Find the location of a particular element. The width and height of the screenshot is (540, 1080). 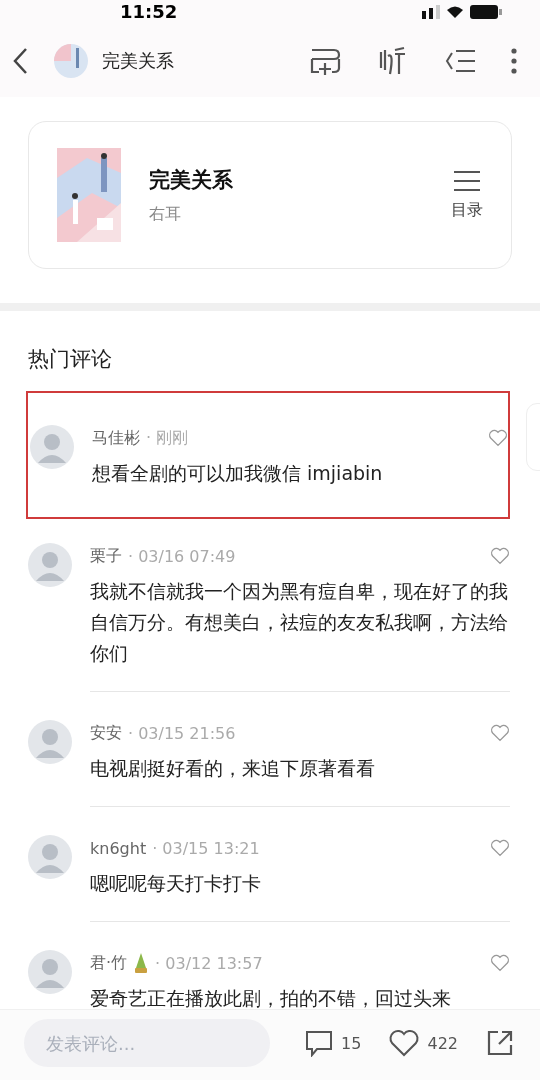

battery-icon is located at coordinates (486, 12).